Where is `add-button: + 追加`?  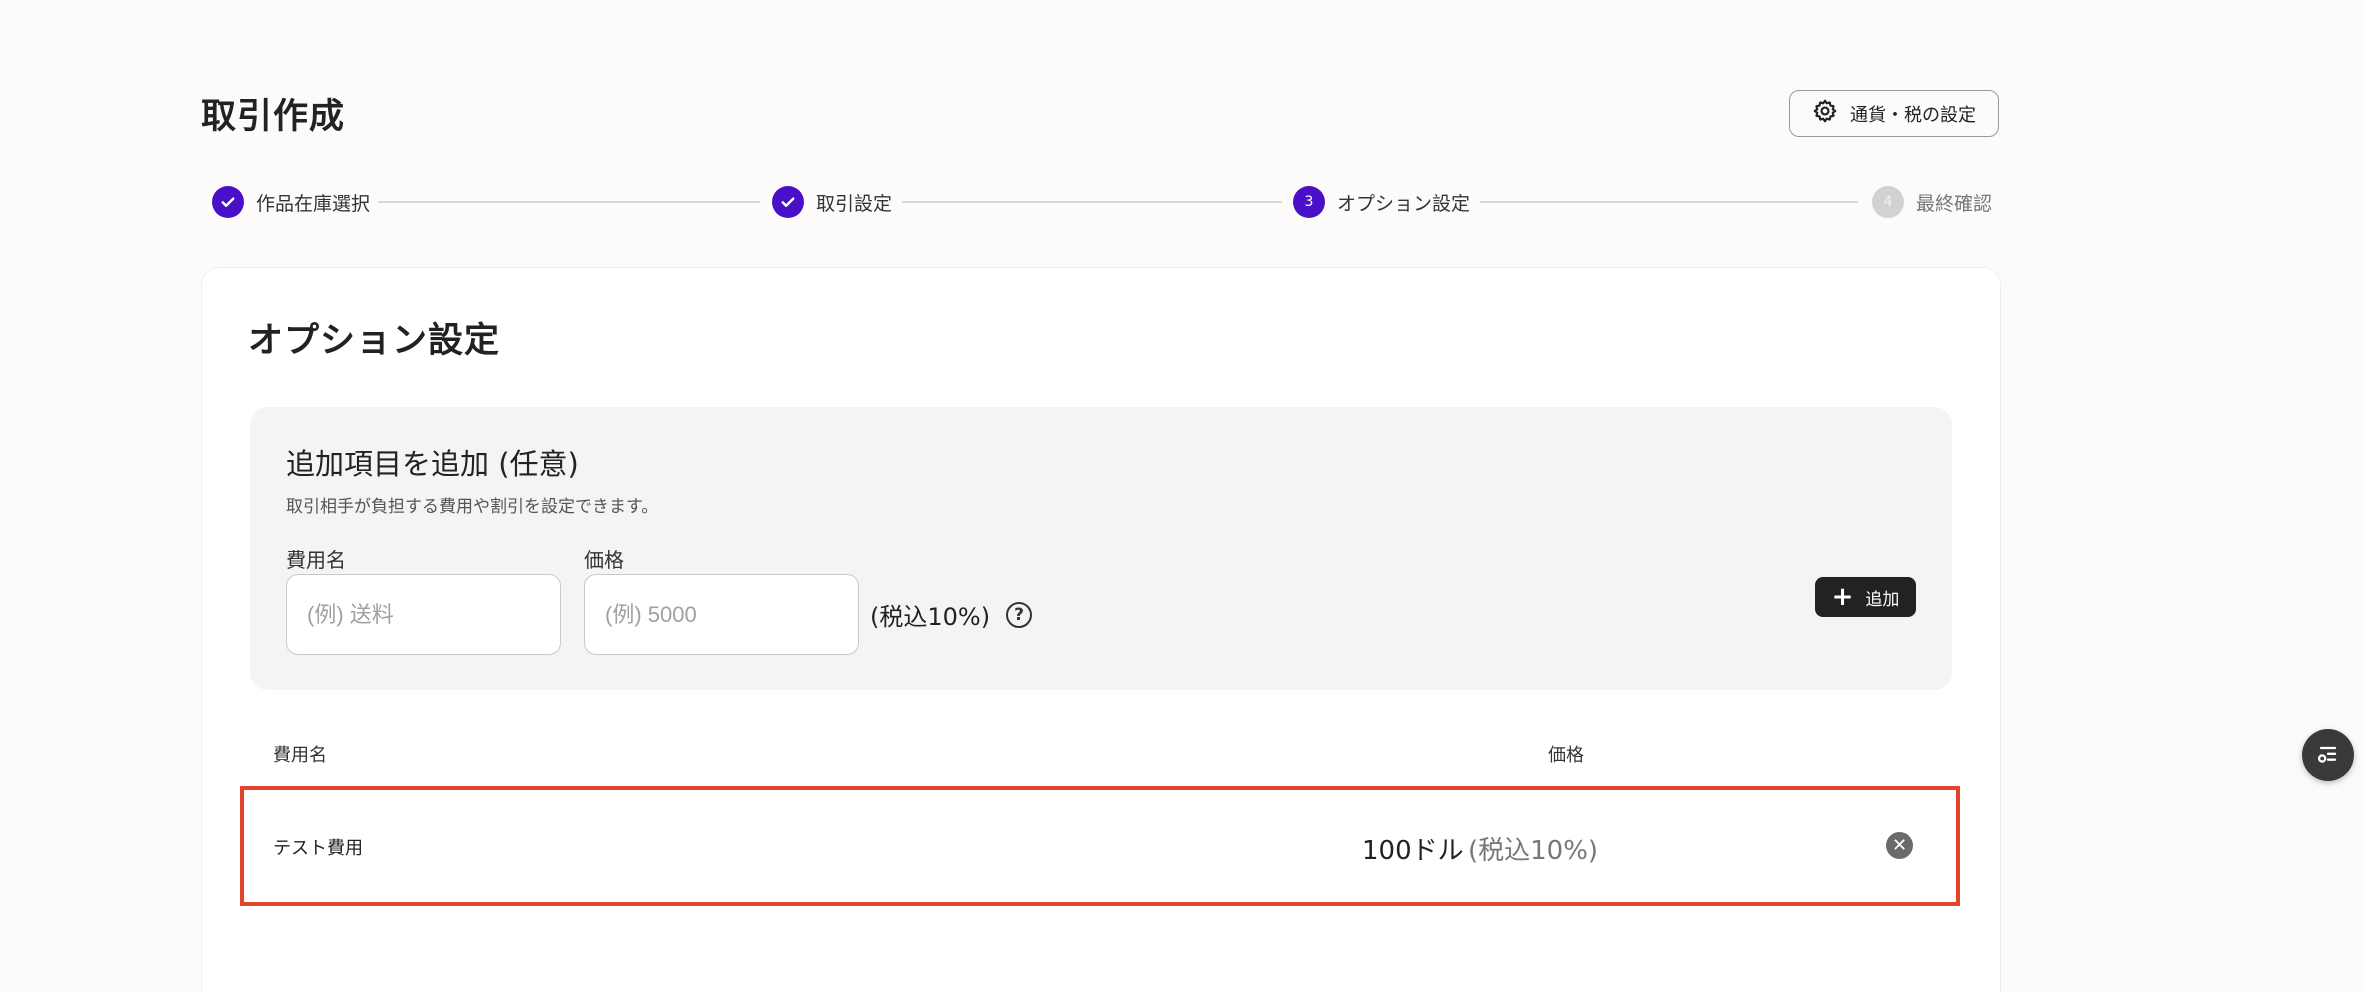
add-button: + 追加 is located at coordinates (1865, 597).